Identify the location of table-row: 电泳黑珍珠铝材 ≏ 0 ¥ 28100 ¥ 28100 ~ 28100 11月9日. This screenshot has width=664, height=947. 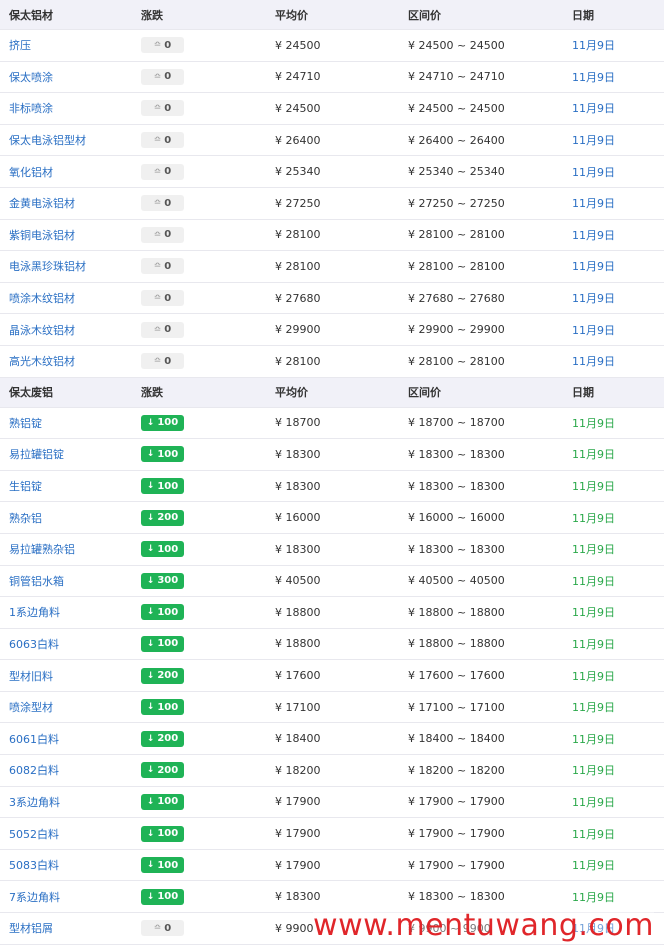
(332, 267).